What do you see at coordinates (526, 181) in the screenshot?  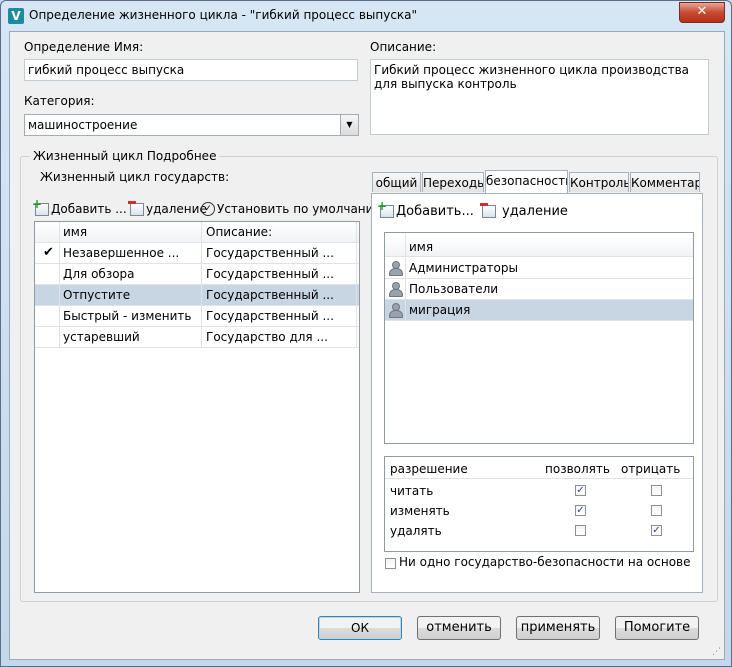 I see `tab-security: безопасность` at bounding box center [526, 181].